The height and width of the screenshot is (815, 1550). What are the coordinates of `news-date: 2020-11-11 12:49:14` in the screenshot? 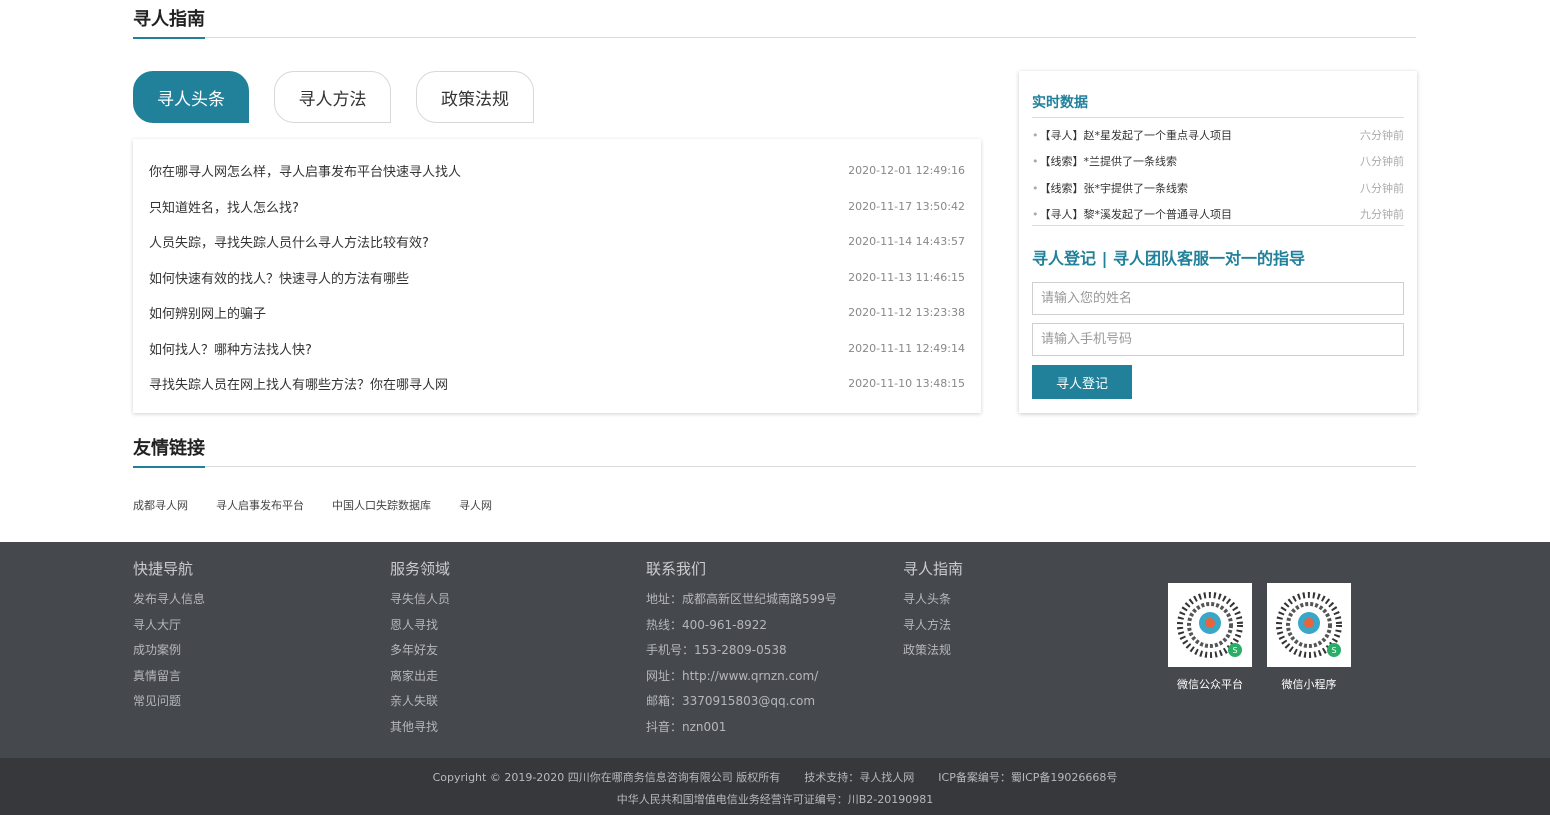 It's located at (906, 348).